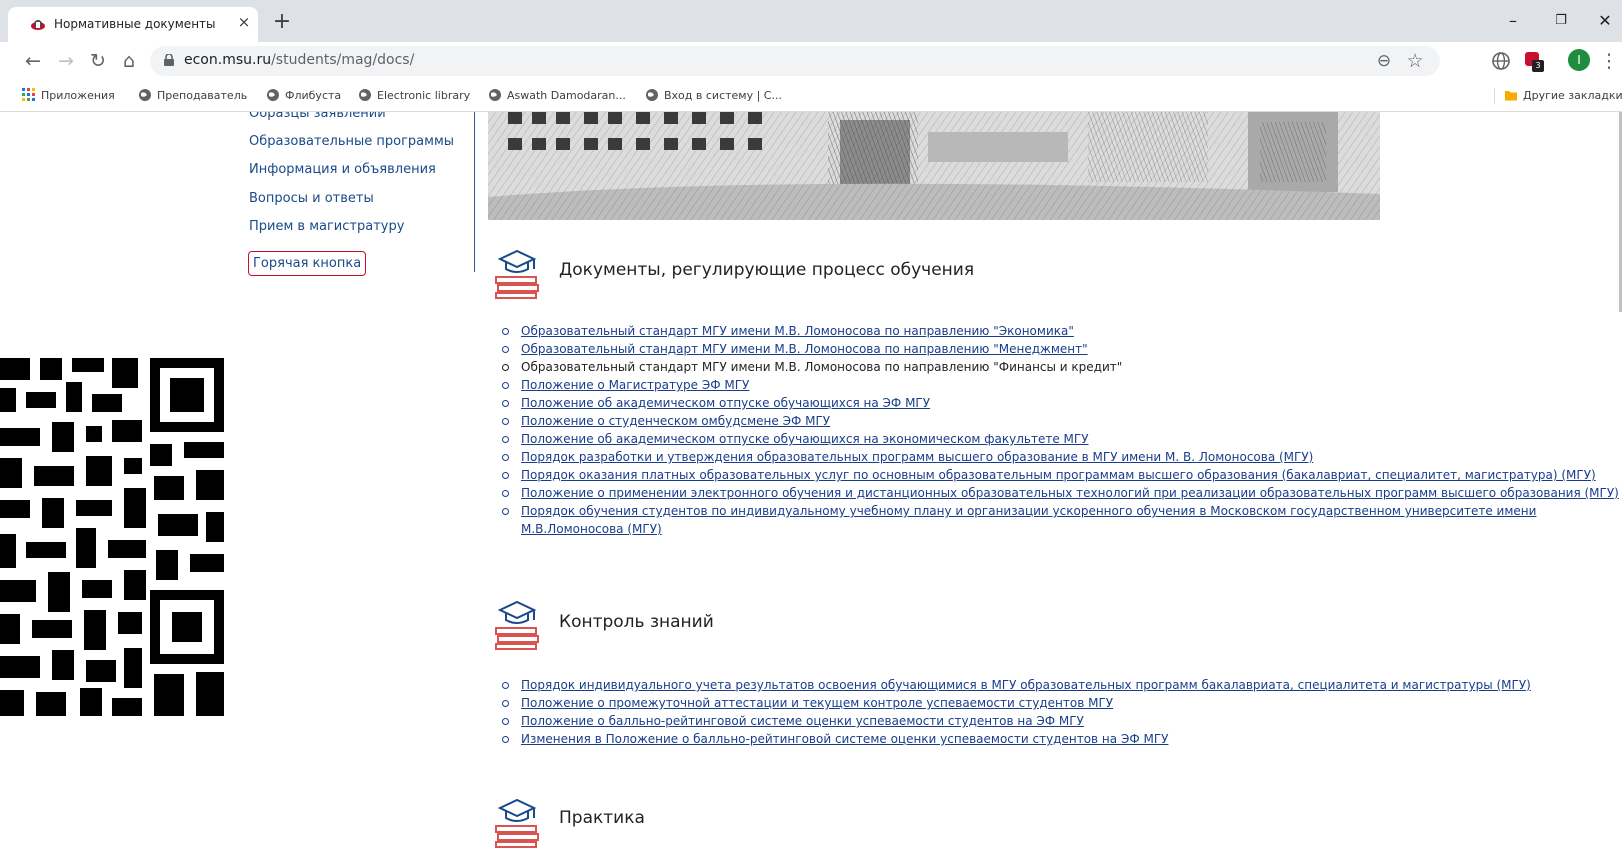 The width and height of the screenshot is (1622, 868). What do you see at coordinates (1561, 21) in the screenshot?
I see `restore-button: ❐` at bounding box center [1561, 21].